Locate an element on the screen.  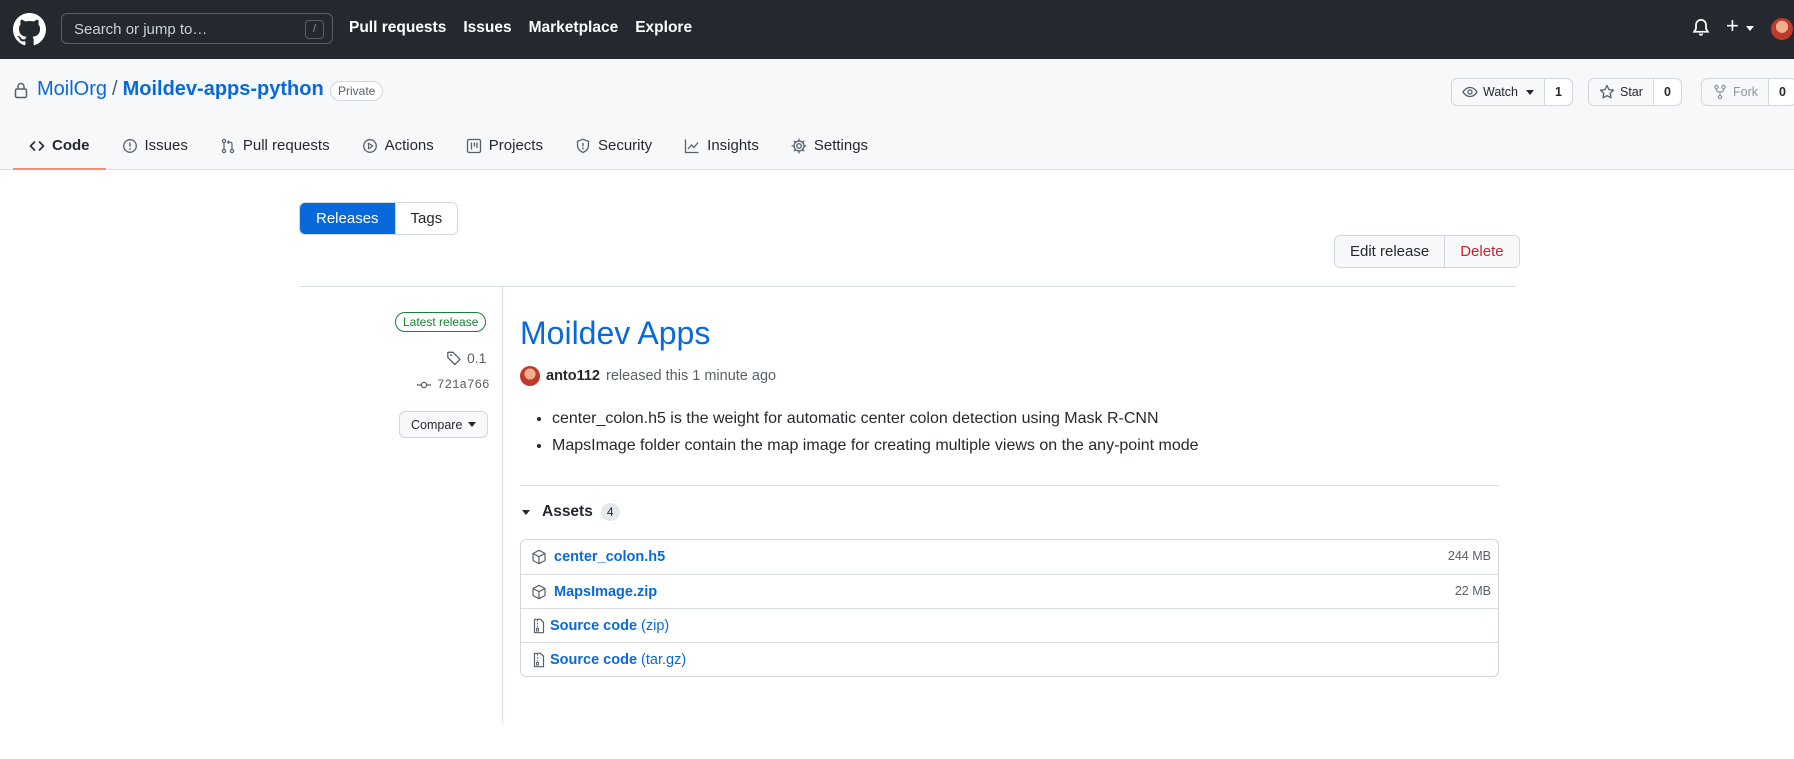
release-title: Moildev Apps is located at coordinates (615, 333).